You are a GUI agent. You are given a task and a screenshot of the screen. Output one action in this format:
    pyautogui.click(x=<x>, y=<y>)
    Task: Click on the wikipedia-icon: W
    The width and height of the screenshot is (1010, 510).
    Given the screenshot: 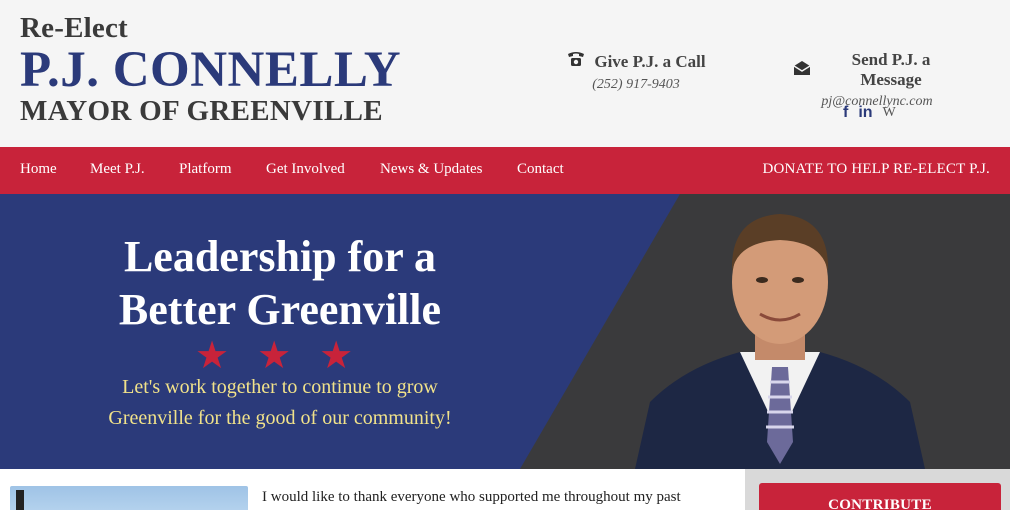 What is the action you would take?
    pyautogui.click(x=889, y=113)
    